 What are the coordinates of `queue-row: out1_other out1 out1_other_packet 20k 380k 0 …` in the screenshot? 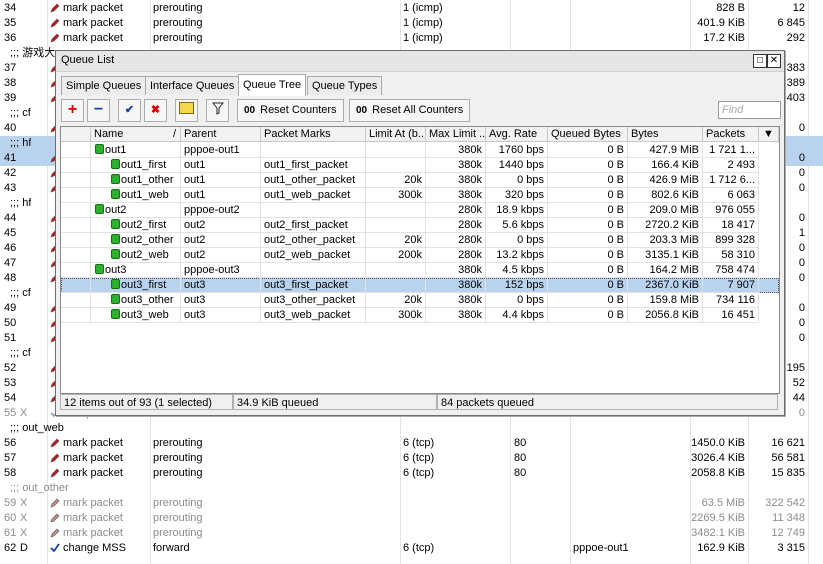 It's located at (420, 180).